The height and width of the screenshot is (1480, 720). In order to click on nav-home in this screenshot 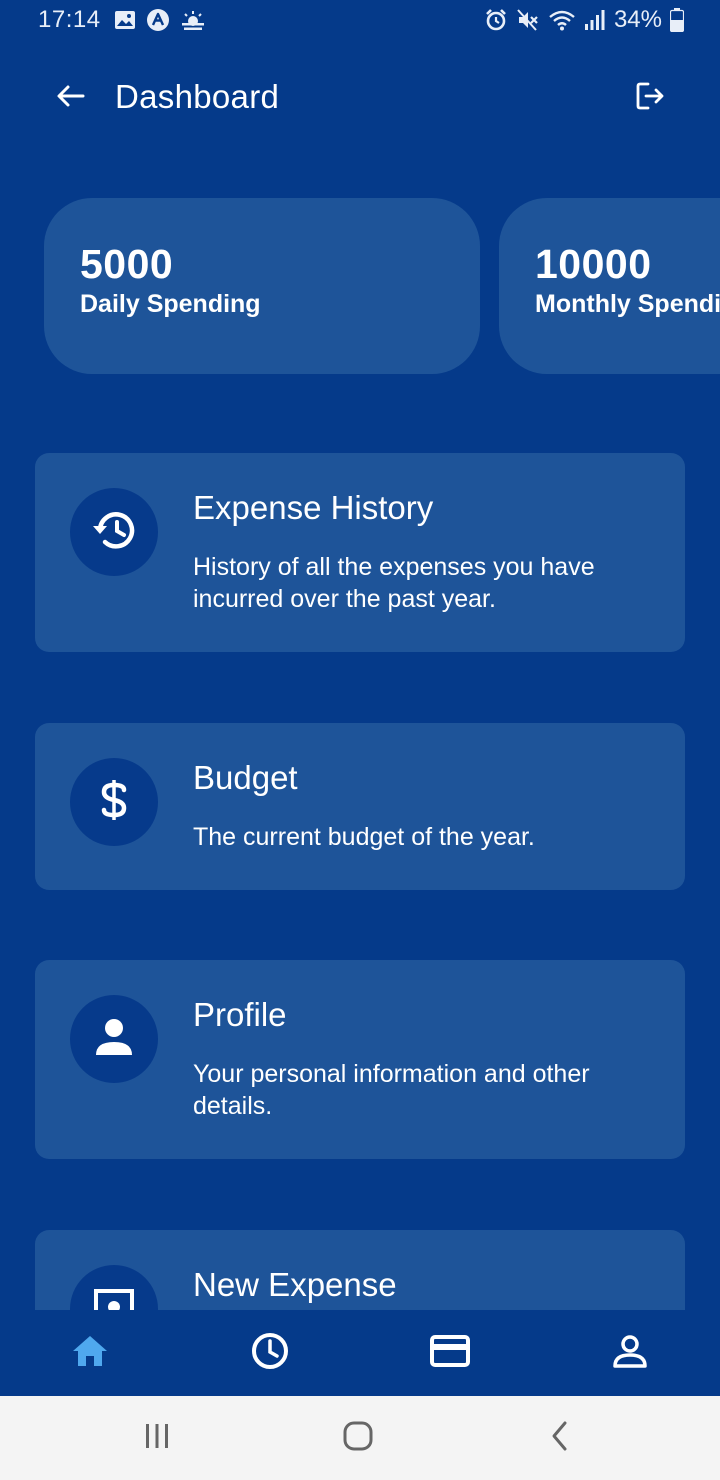, I will do `click(90, 1353)`.